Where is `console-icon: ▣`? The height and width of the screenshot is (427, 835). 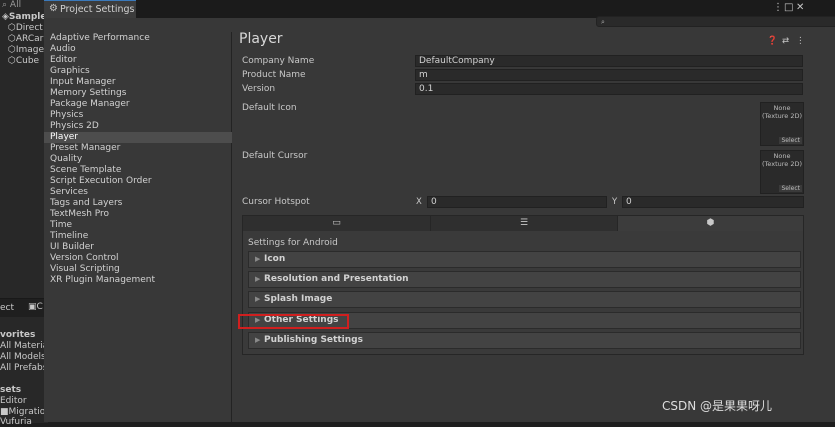 console-icon: ▣ is located at coordinates (32, 307).